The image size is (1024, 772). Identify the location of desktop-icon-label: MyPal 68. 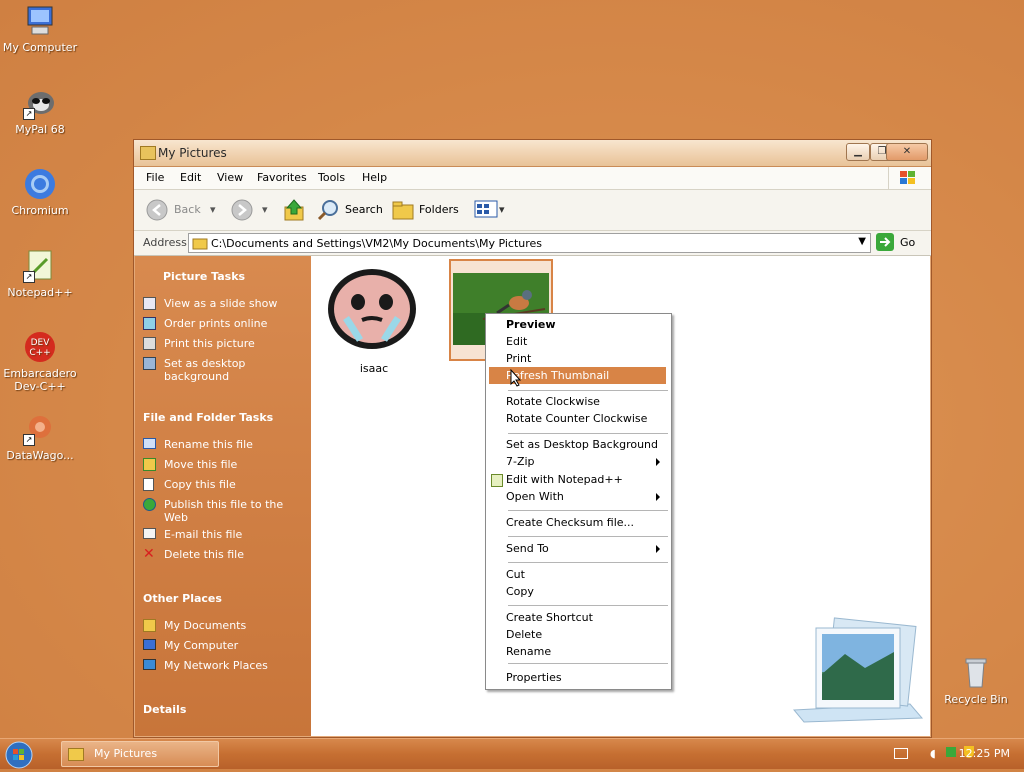
(40, 129).